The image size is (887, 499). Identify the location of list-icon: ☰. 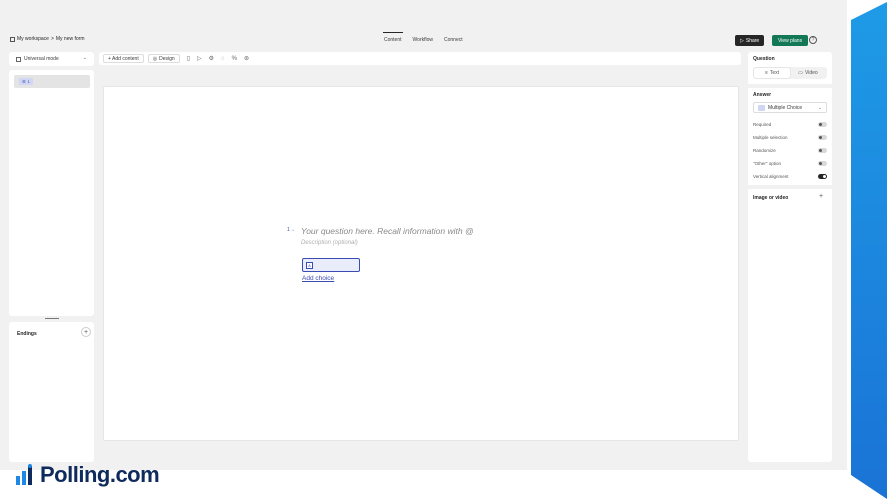
(24, 81).